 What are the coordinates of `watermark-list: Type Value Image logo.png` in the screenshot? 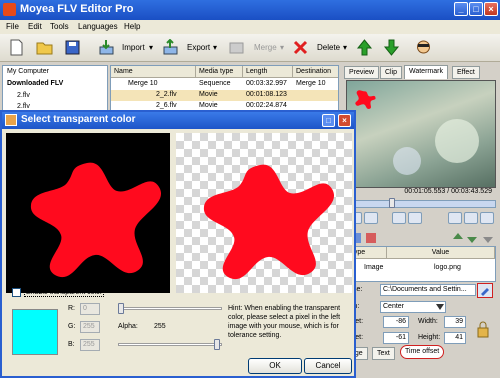 It's located at (421, 264).